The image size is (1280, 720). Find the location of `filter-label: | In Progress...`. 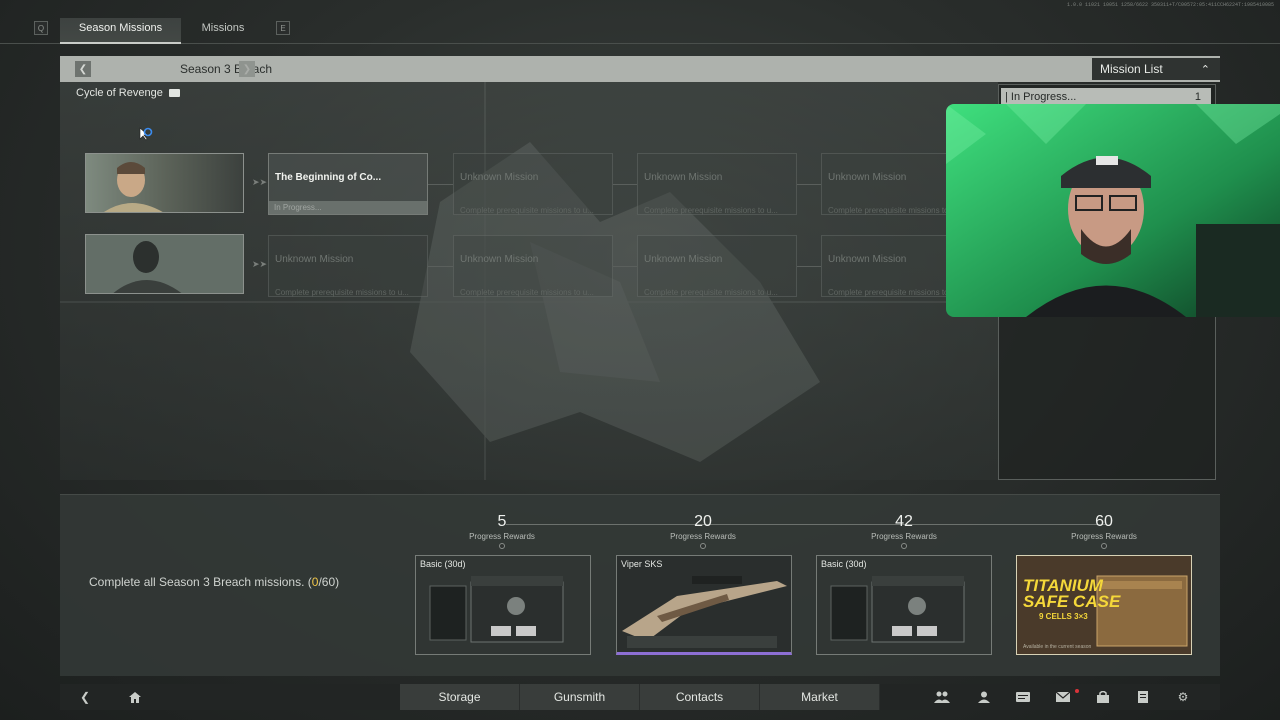

filter-label: | In Progress... is located at coordinates (1041, 96).